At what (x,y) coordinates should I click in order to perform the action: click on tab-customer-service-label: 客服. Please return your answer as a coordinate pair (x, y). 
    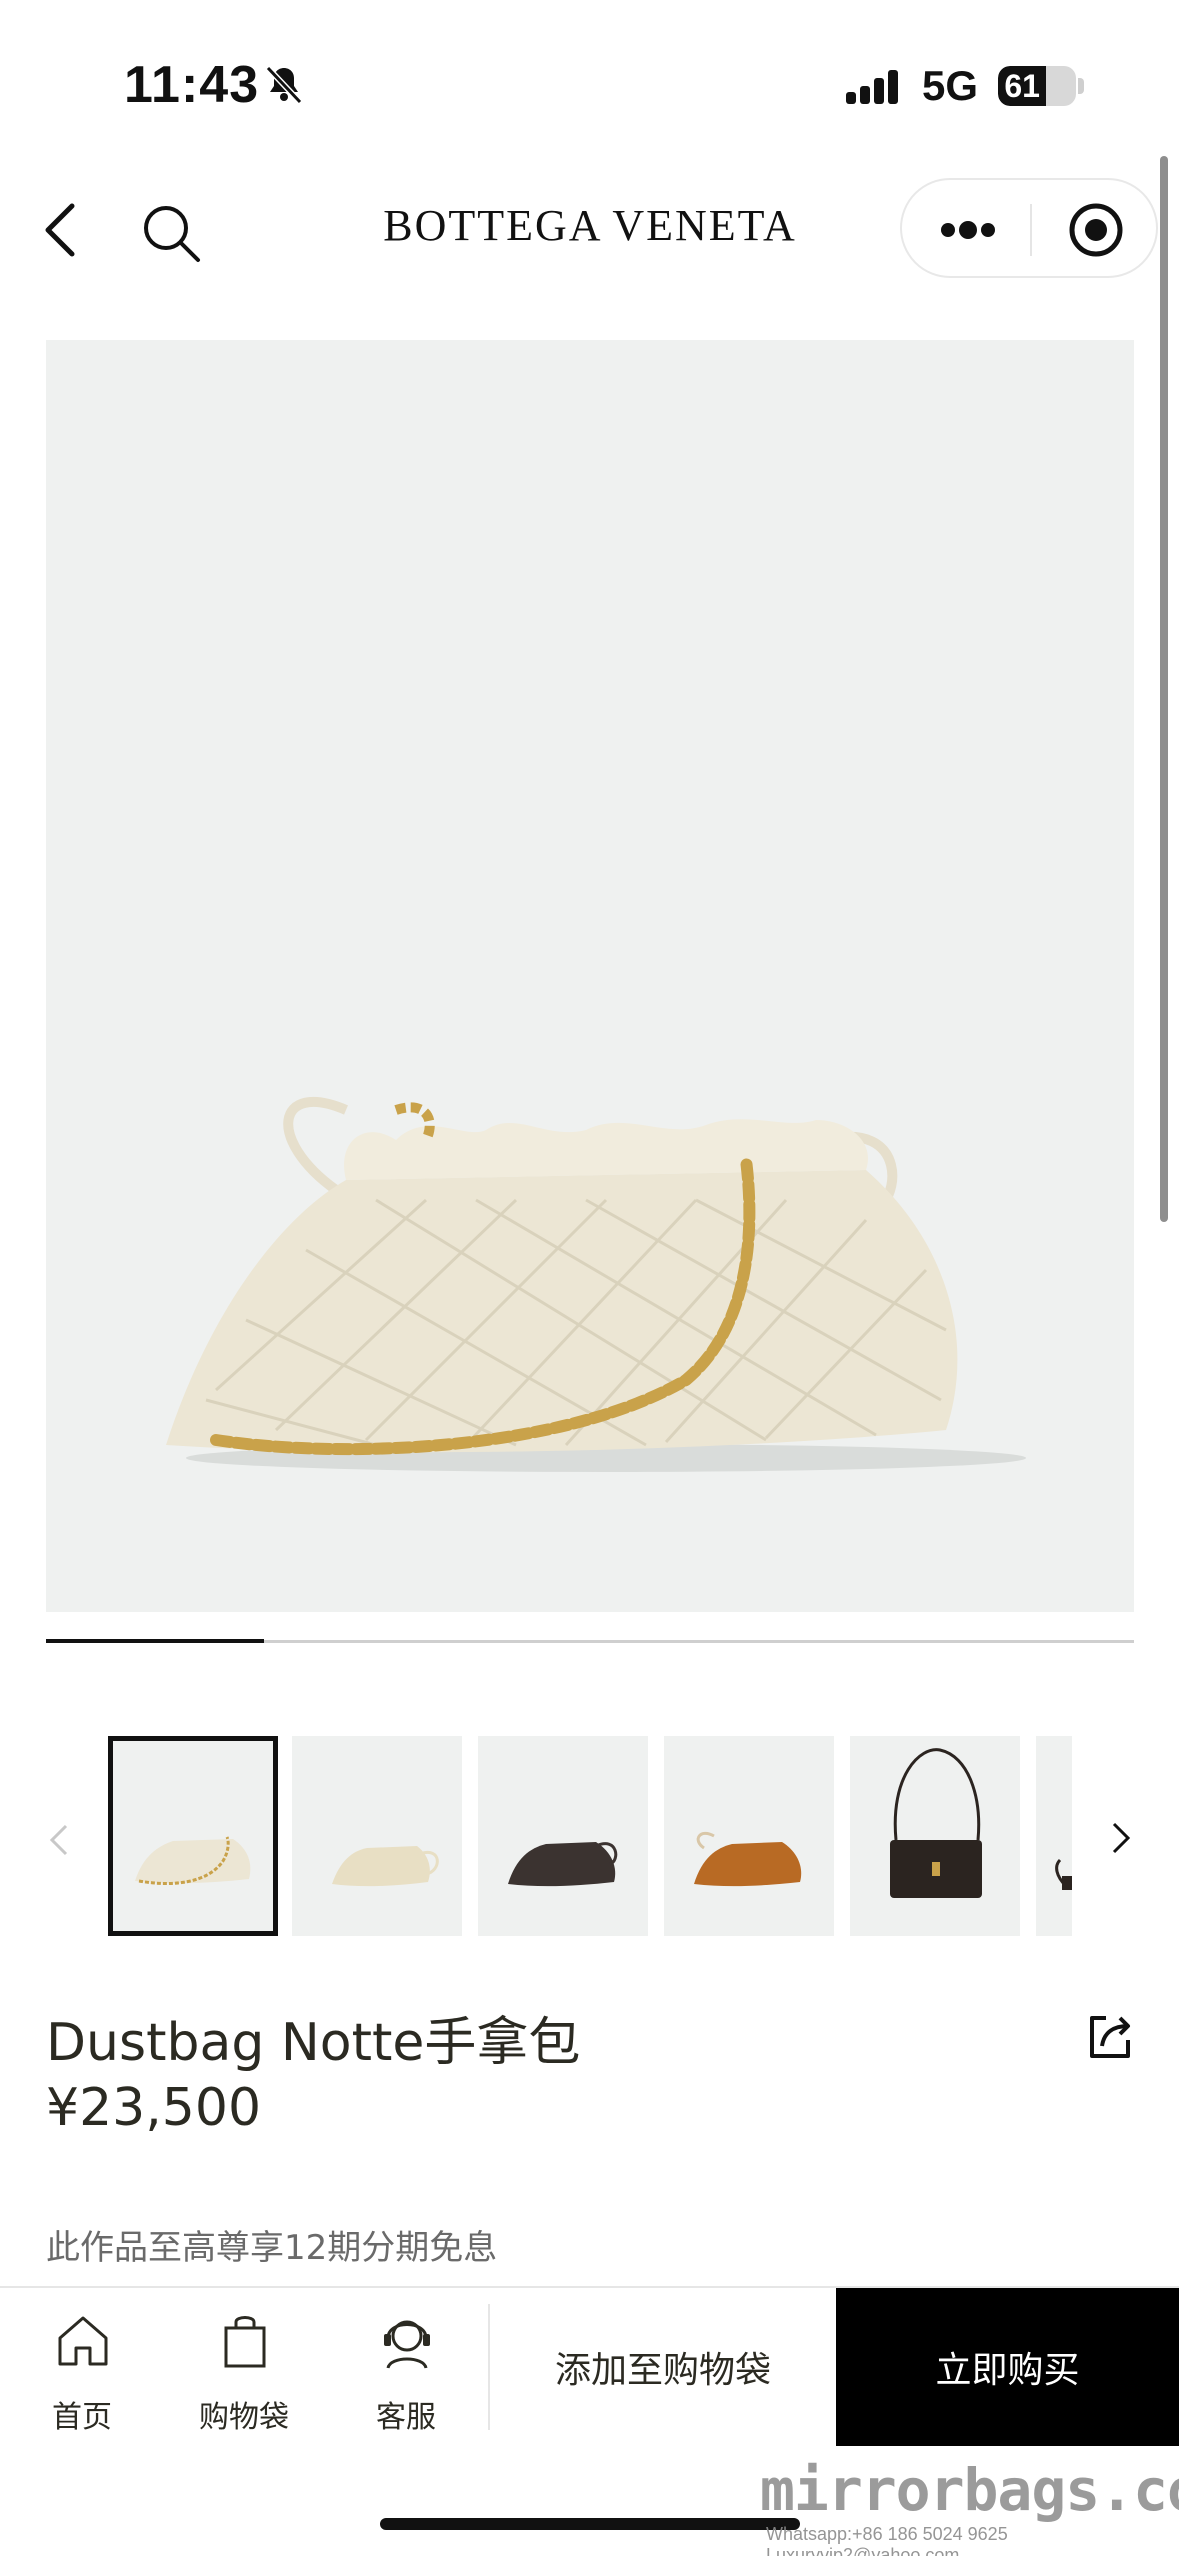
    Looking at the image, I should click on (406, 2417).